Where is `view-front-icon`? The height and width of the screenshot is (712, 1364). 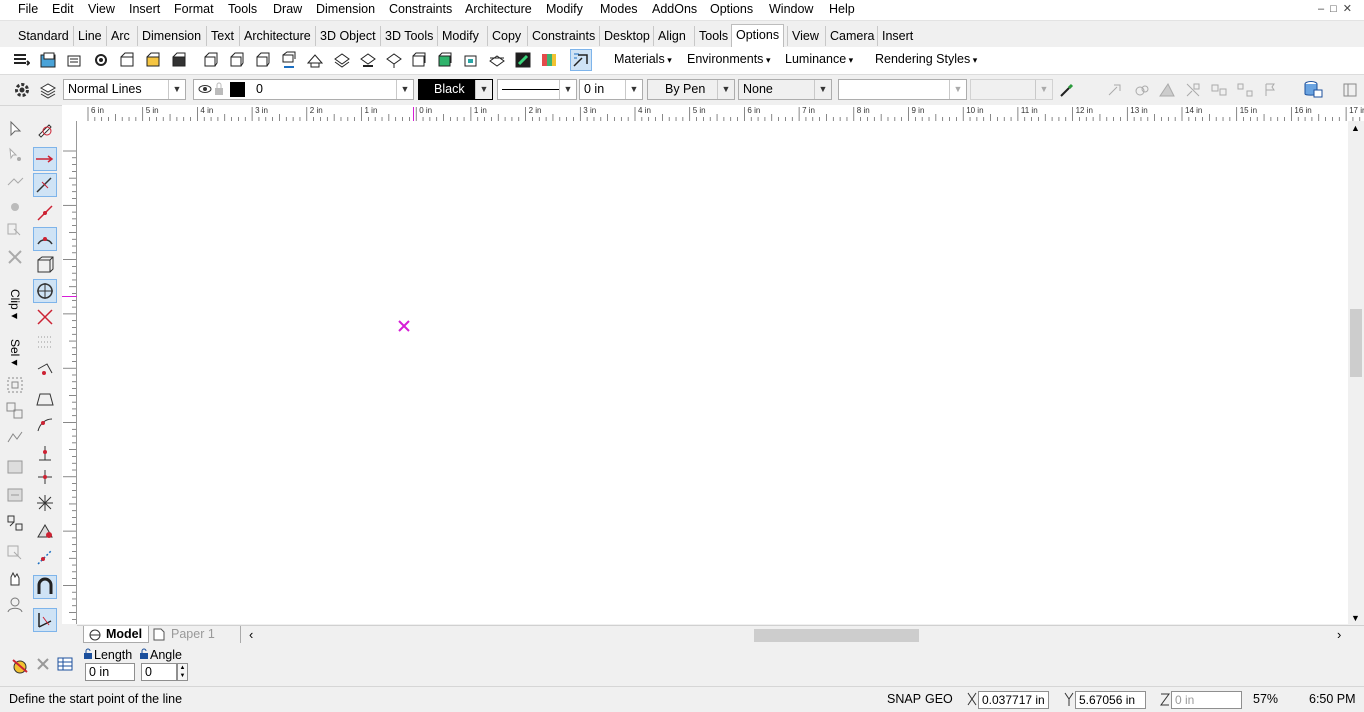
view-front-icon is located at coordinates (211, 60).